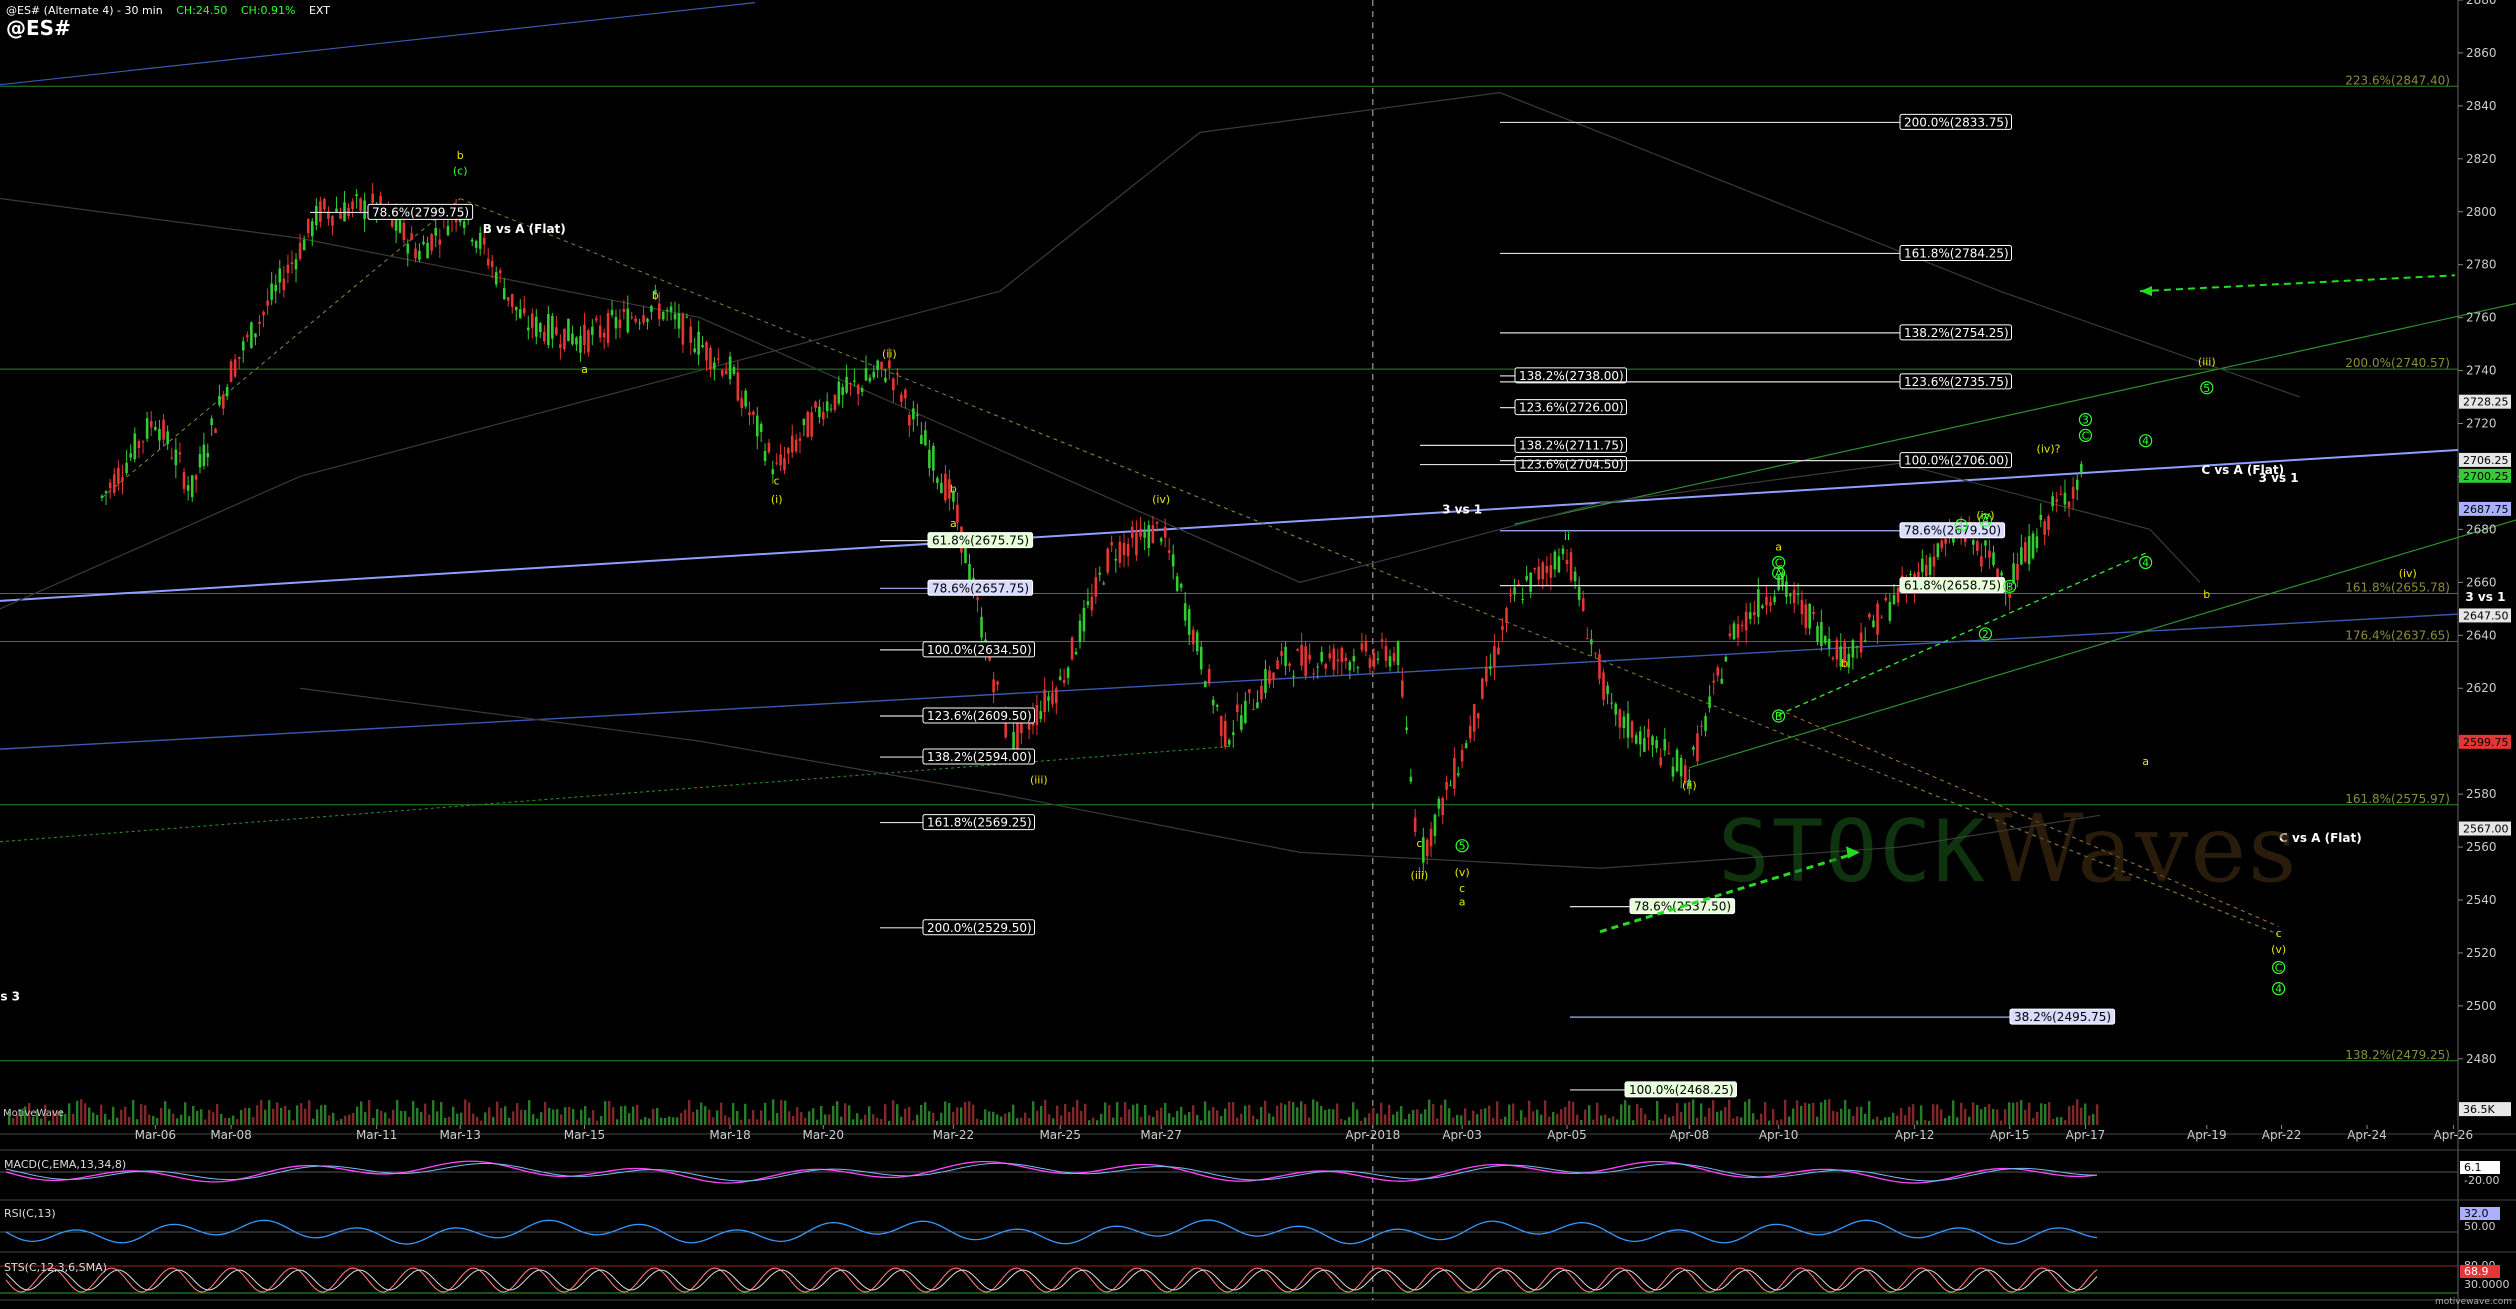 This screenshot has width=2516, height=1309. I want to click on wave-label: B, so click(2010, 586).